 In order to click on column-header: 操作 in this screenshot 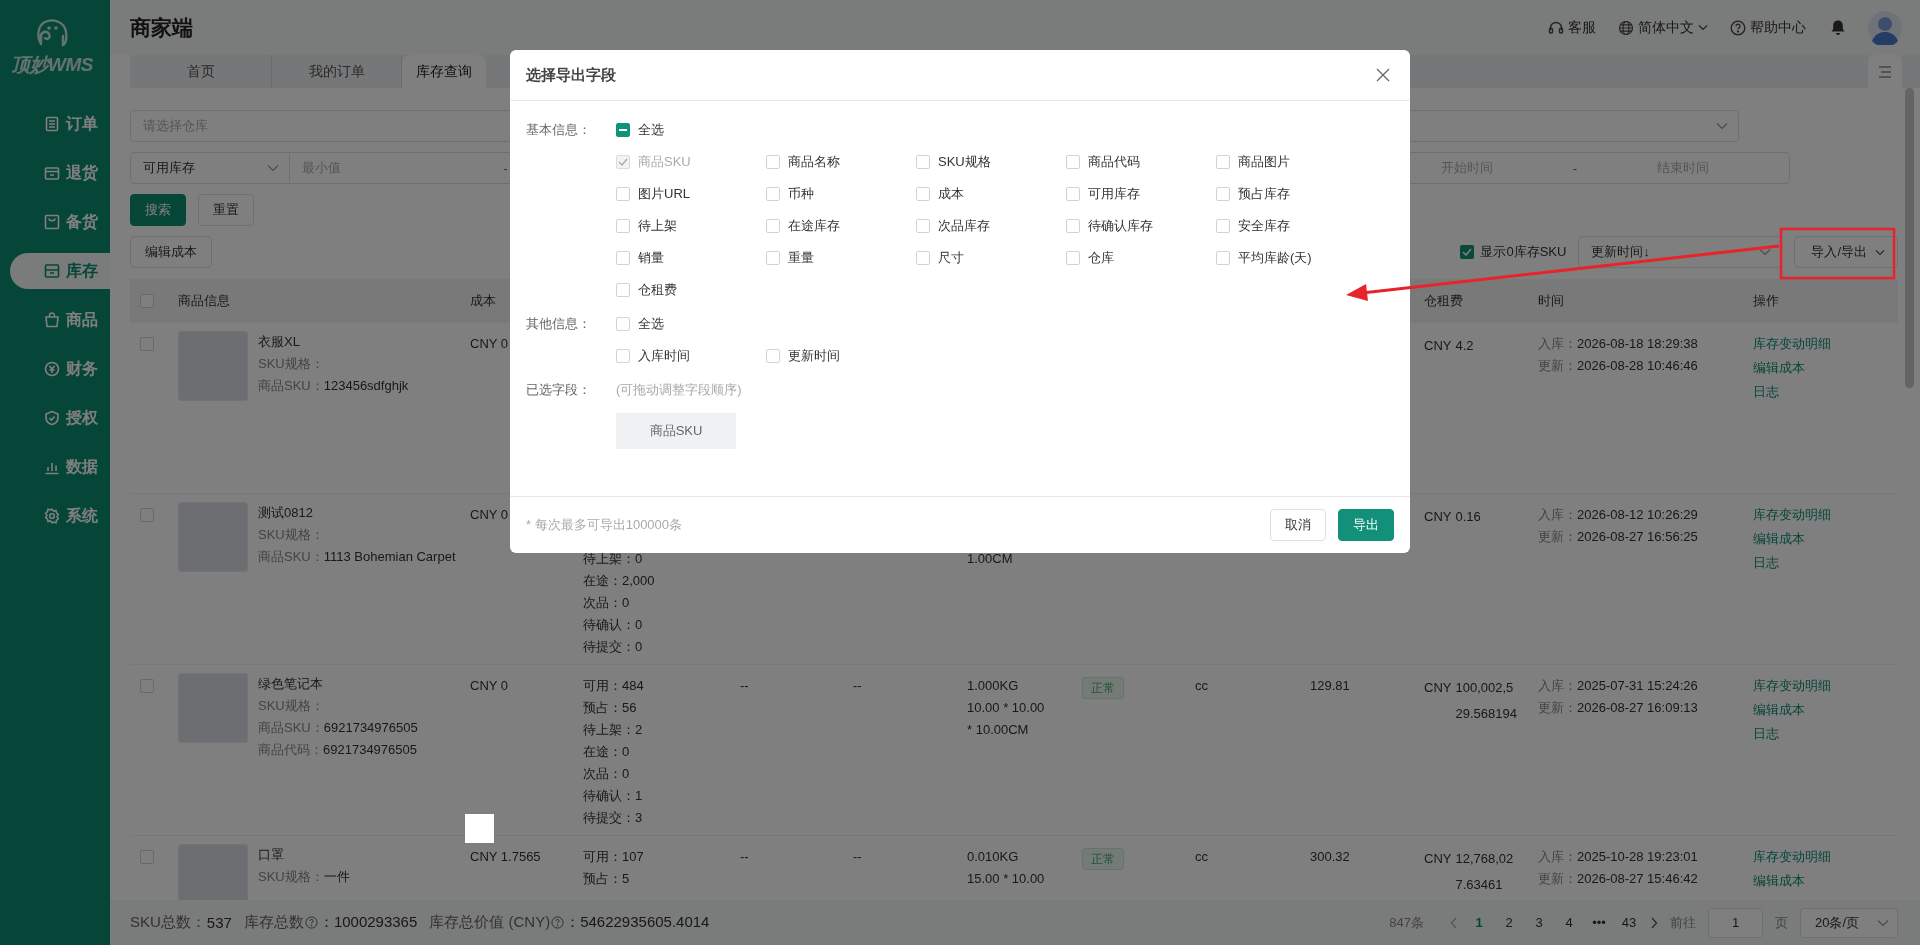, I will do `click(1766, 301)`.